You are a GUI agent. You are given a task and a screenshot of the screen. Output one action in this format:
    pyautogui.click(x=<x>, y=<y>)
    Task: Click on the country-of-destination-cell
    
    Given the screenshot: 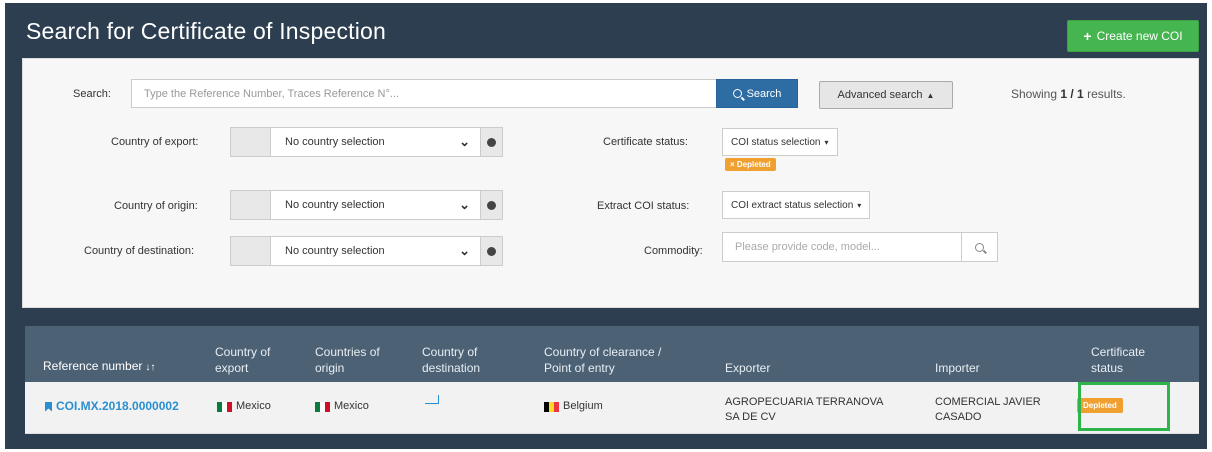 What is the action you would take?
    pyautogui.click(x=432, y=399)
    